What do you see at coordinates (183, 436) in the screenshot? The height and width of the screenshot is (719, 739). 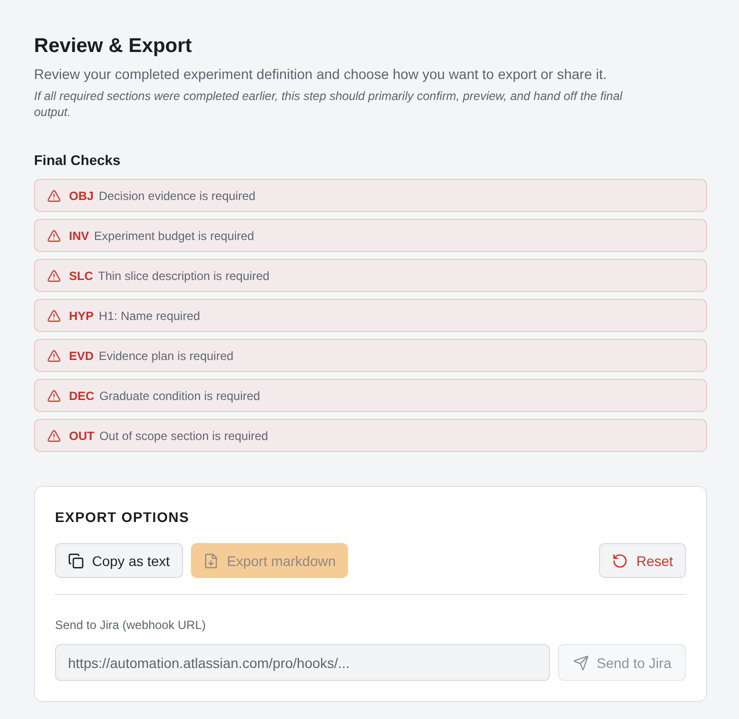 I see `check-message: Out of scope section is required` at bounding box center [183, 436].